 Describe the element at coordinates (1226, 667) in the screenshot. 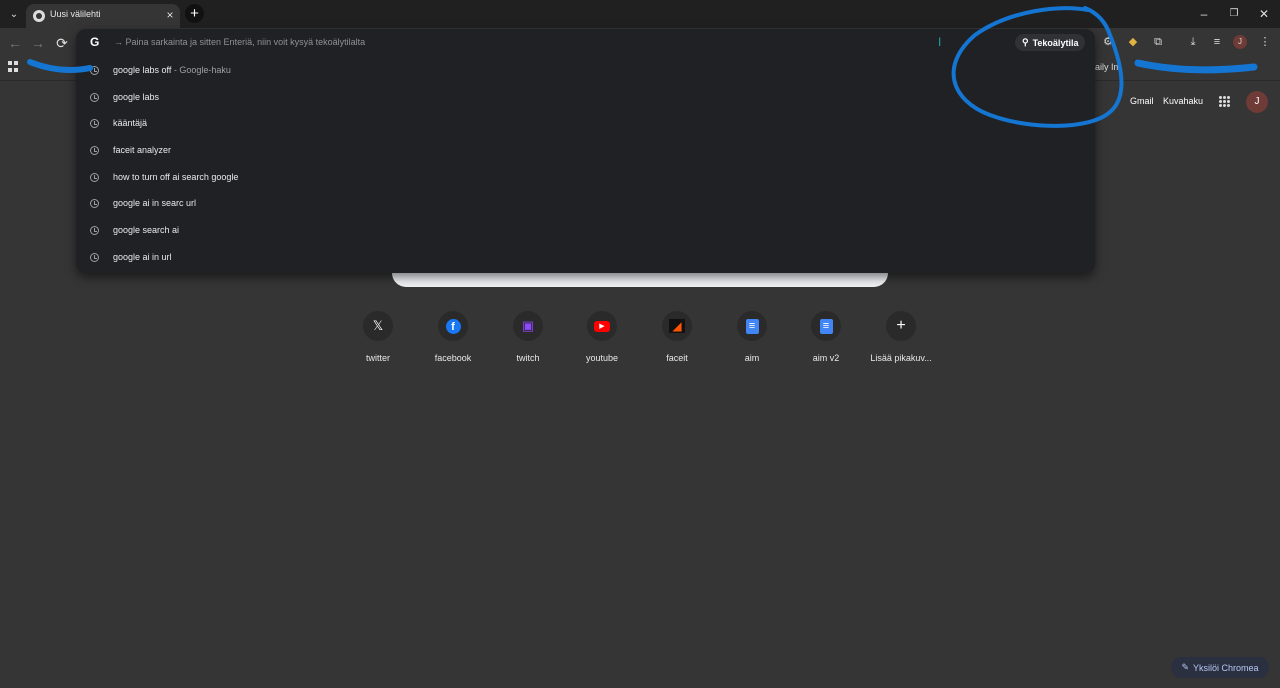

I see `customize-label: Yksilöi Chromea` at that location.